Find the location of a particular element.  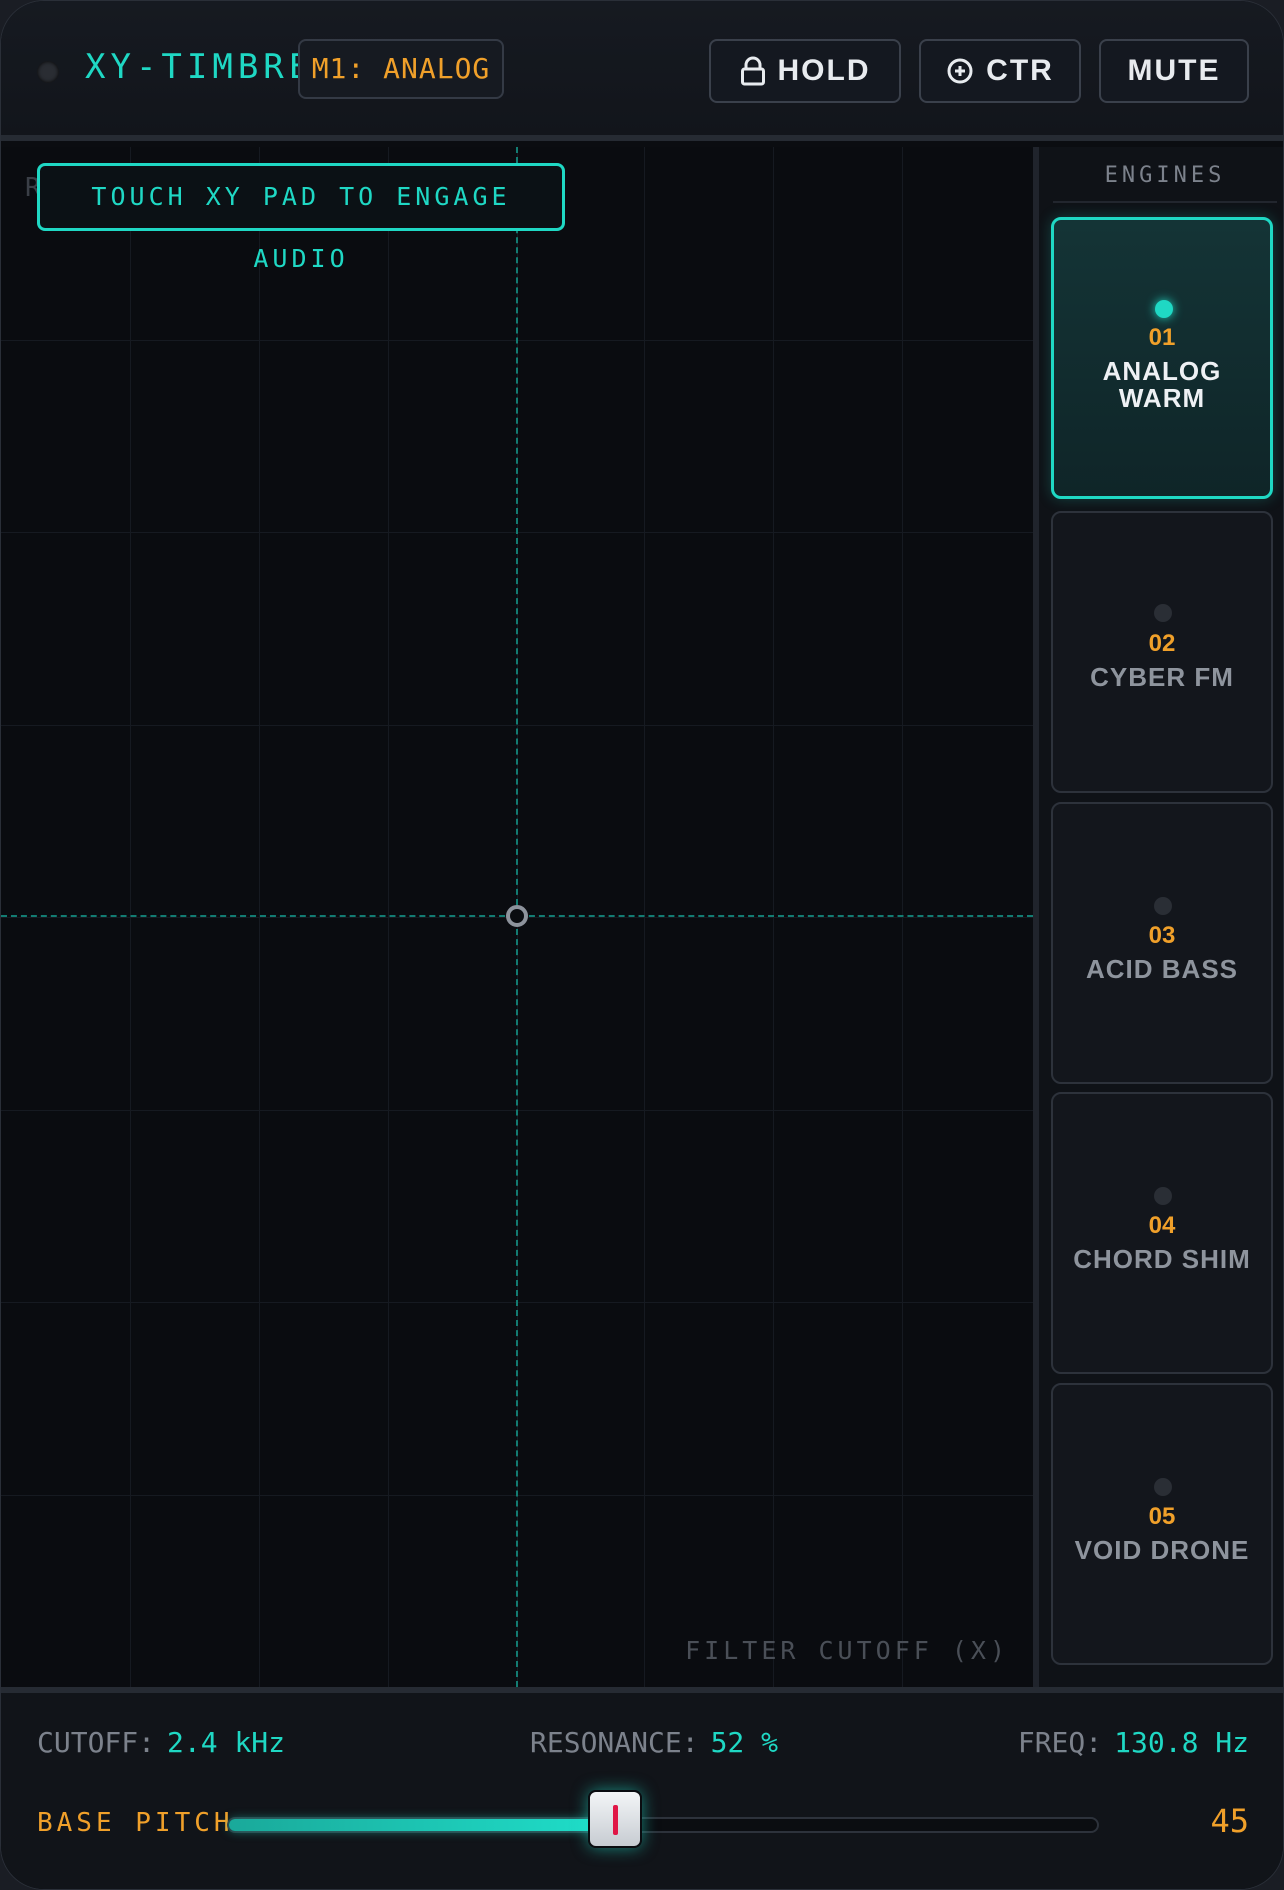

resonance-readout: RESONANCE: 52 % is located at coordinates (654, 1743).